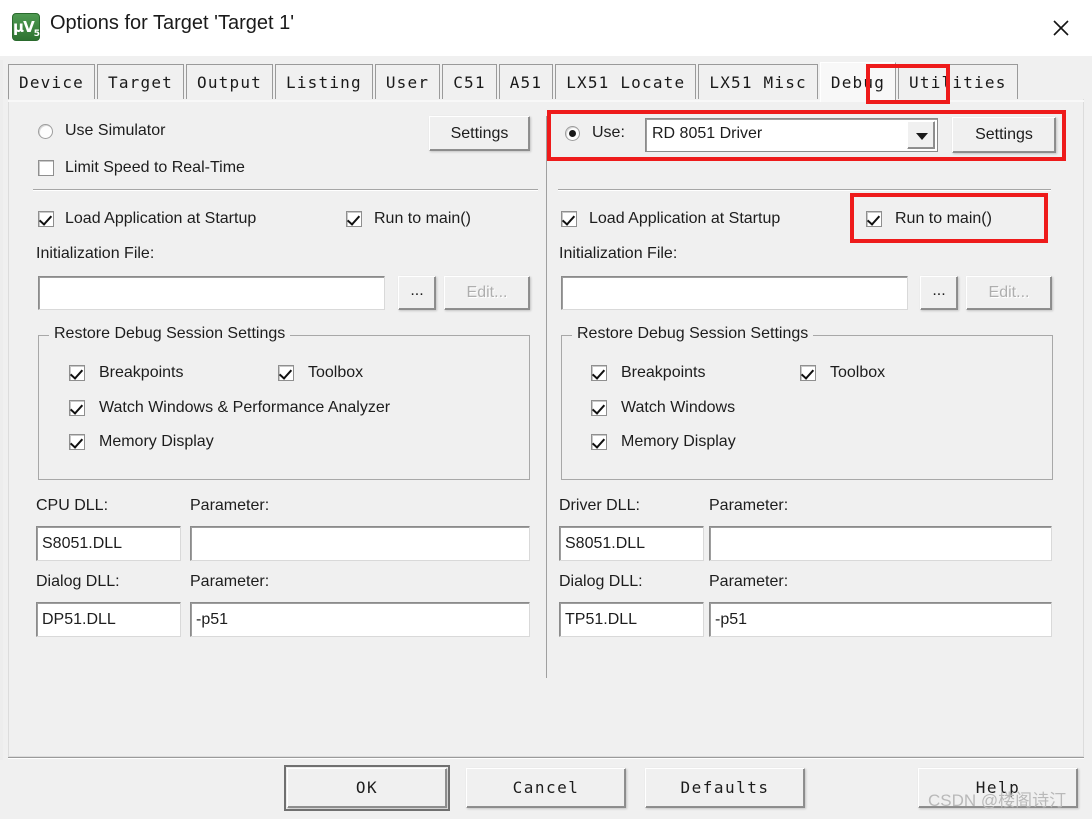 The width and height of the screenshot is (1092, 819). Describe the element at coordinates (678, 407) in the screenshot. I see `driver-watch-windows-label: Watch Windows` at that location.